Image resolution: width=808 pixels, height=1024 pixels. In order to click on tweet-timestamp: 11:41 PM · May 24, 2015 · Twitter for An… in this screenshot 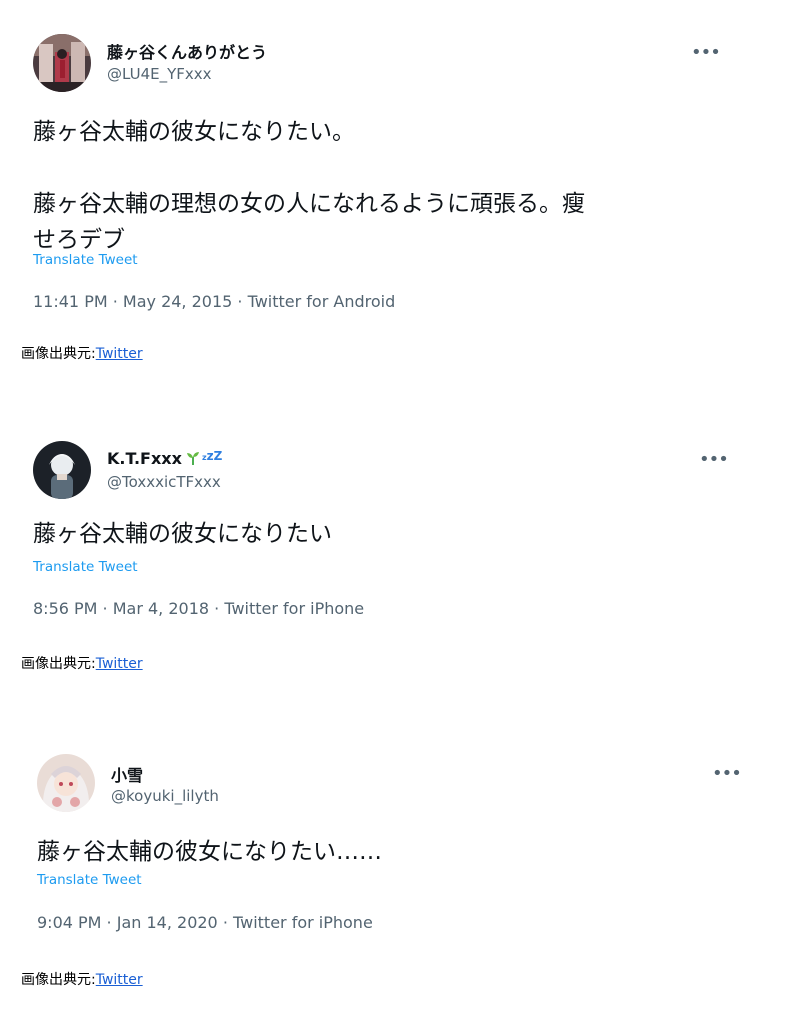, I will do `click(214, 301)`.